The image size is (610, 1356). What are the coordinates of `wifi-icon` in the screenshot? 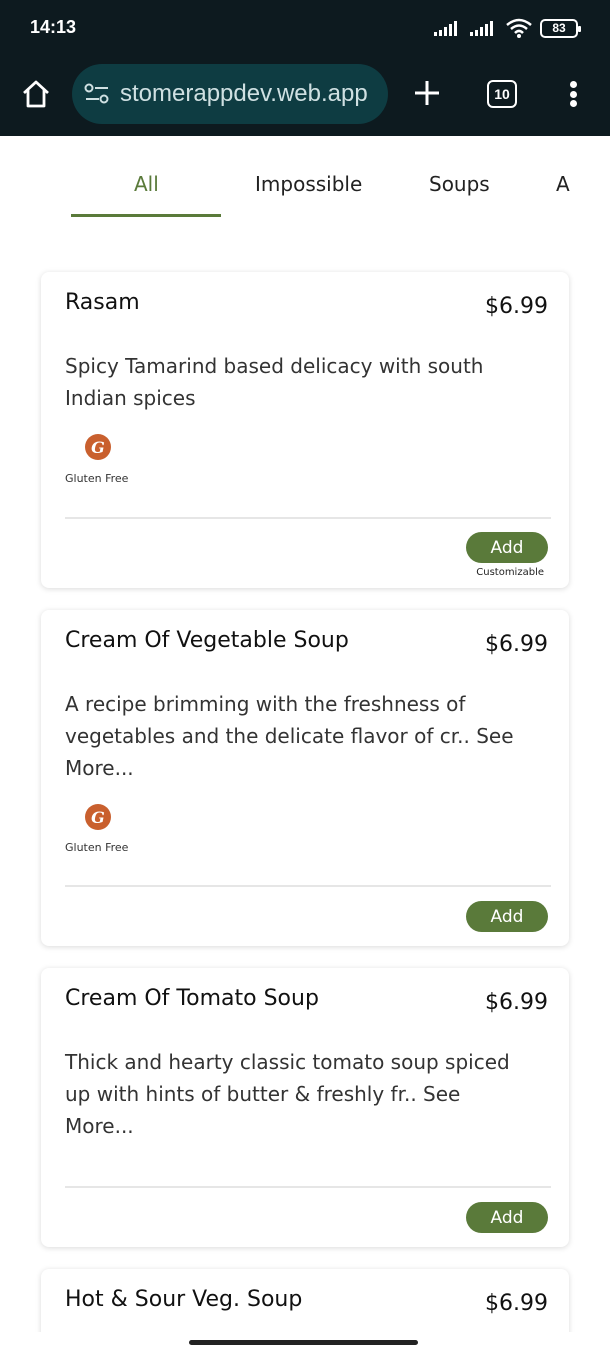 It's located at (519, 28).